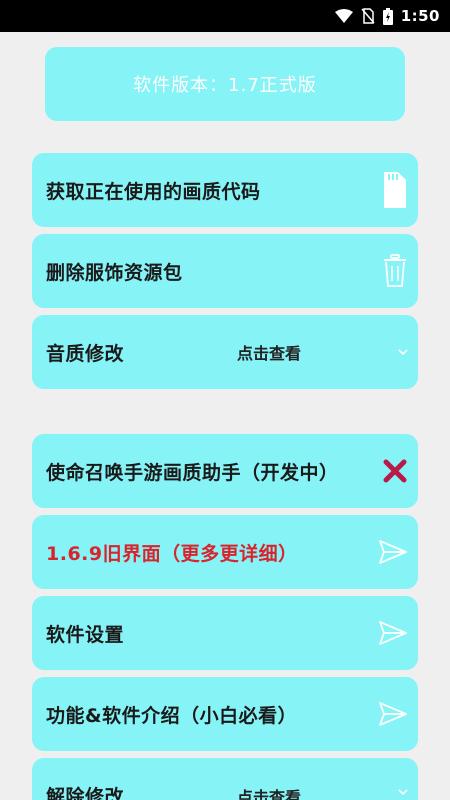  Describe the element at coordinates (225, 352) in the screenshot. I see `audio-quality-dropdown: 音质修改 点击查看` at that location.